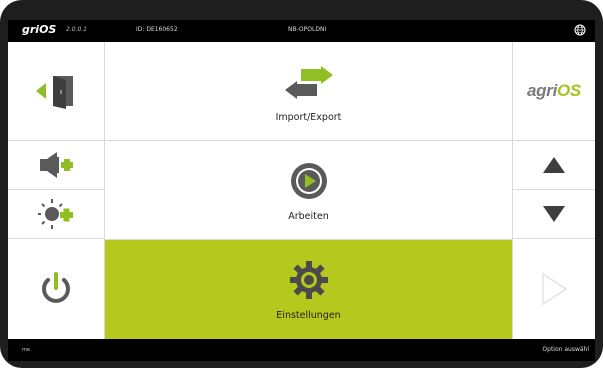  Describe the element at coordinates (308, 181) in the screenshot. I see `play-icon` at that location.